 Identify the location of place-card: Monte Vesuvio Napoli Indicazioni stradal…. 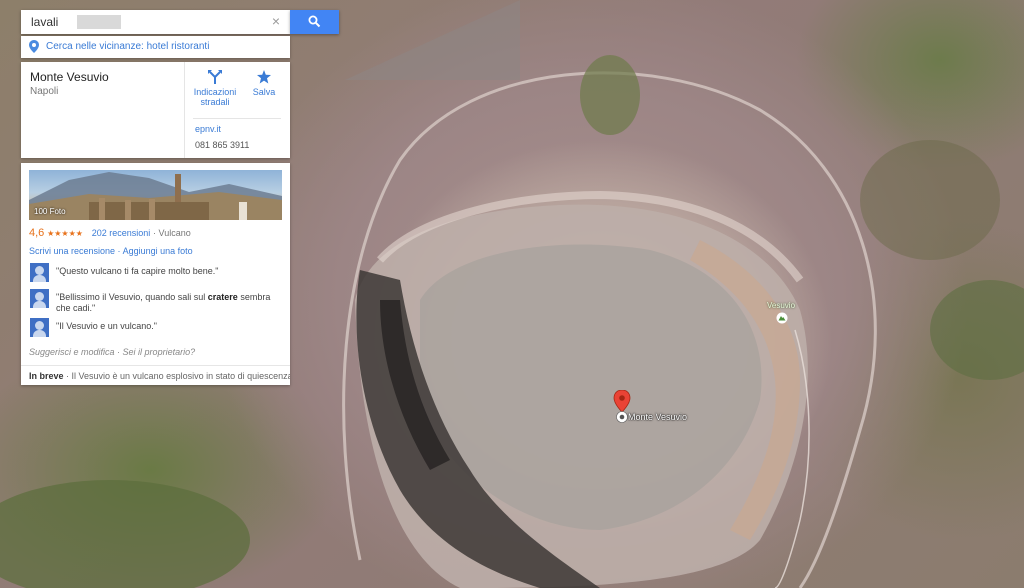
(155, 110).